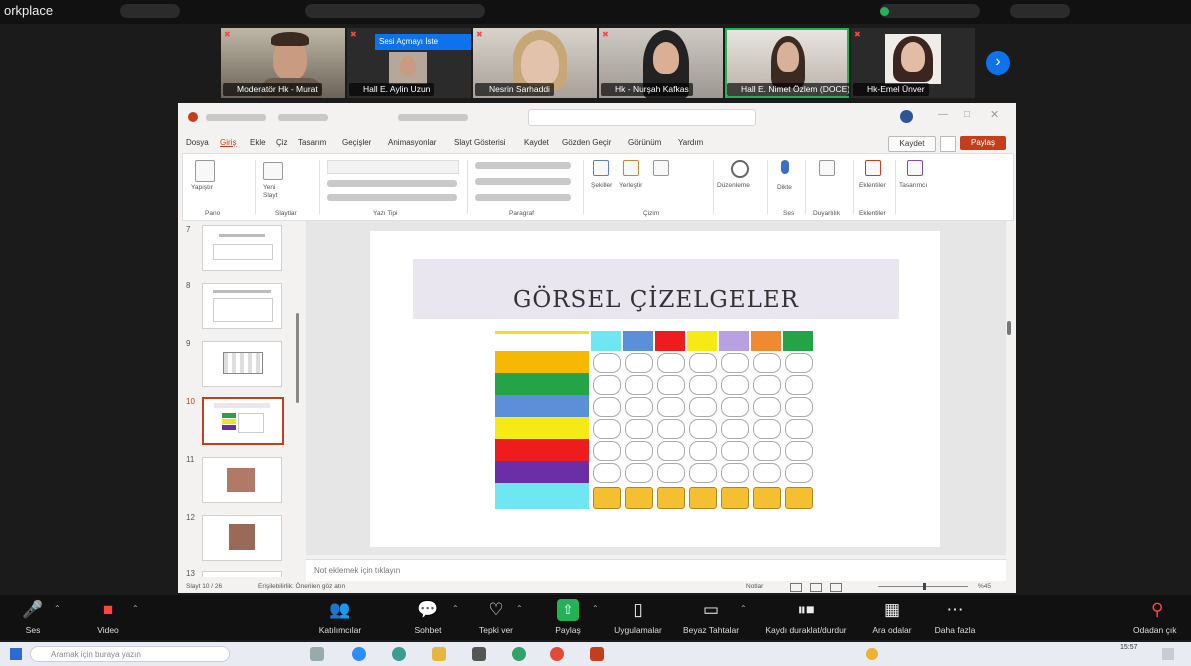 This screenshot has height=666, width=1191. Describe the element at coordinates (601, 185) in the screenshot. I see `shapes-label: Şekiller` at that location.